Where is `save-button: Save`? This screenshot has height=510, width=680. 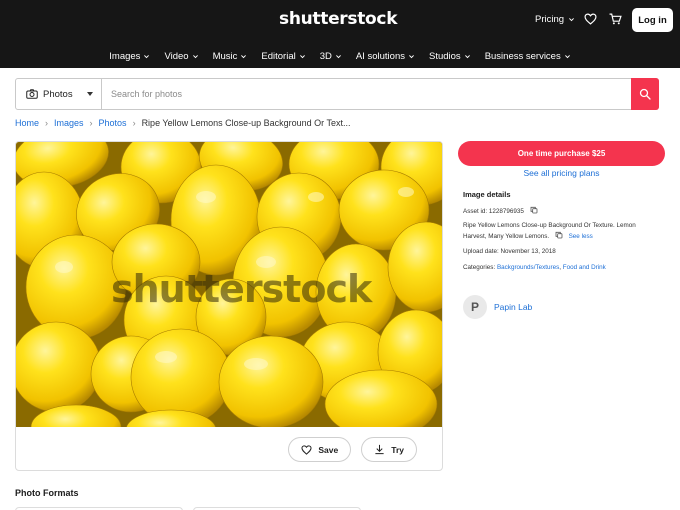 save-button: Save is located at coordinates (320, 449).